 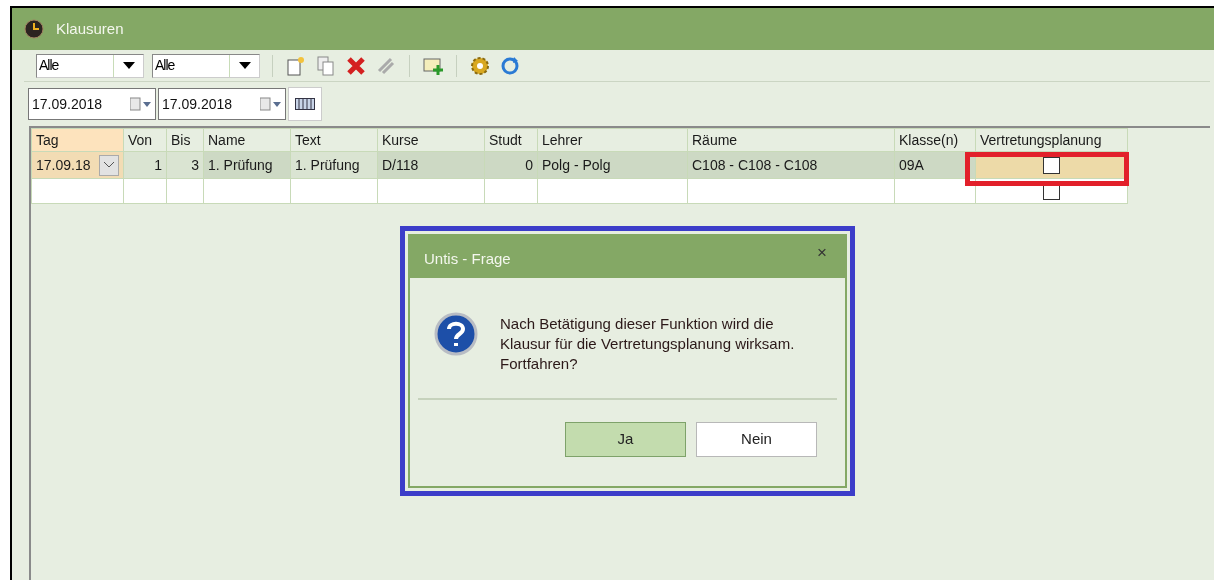 What do you see at coordinates (63, 165) in the screenshot?
I see `table-cell-text: 17.09.18` at bounding box center [63, 165].